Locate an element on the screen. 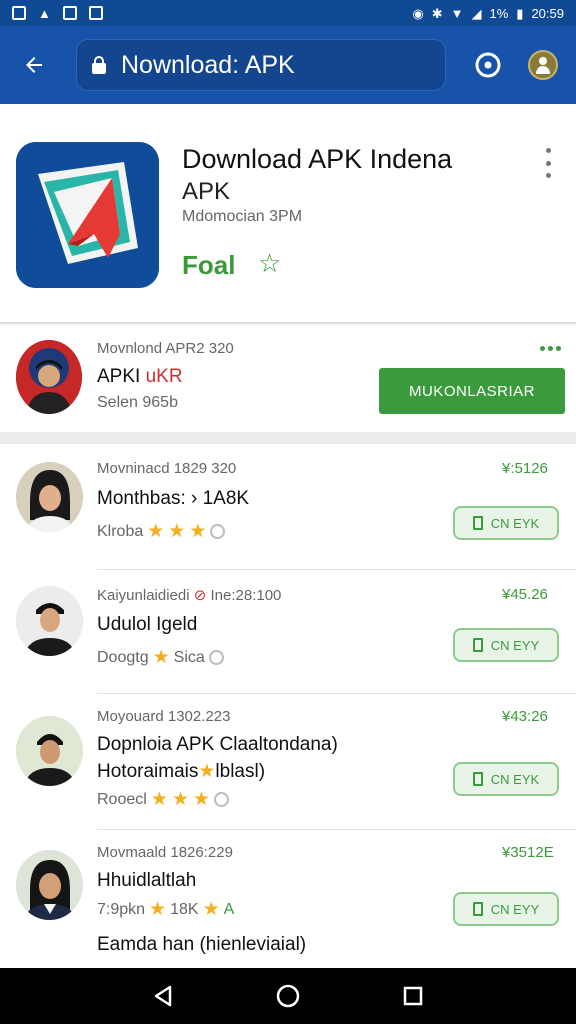 Image resolution: width=576 pixels, height=1024 pixels. list-item-title: Dopnloia APK Claaltondana) is located at coordinates (217, 744).